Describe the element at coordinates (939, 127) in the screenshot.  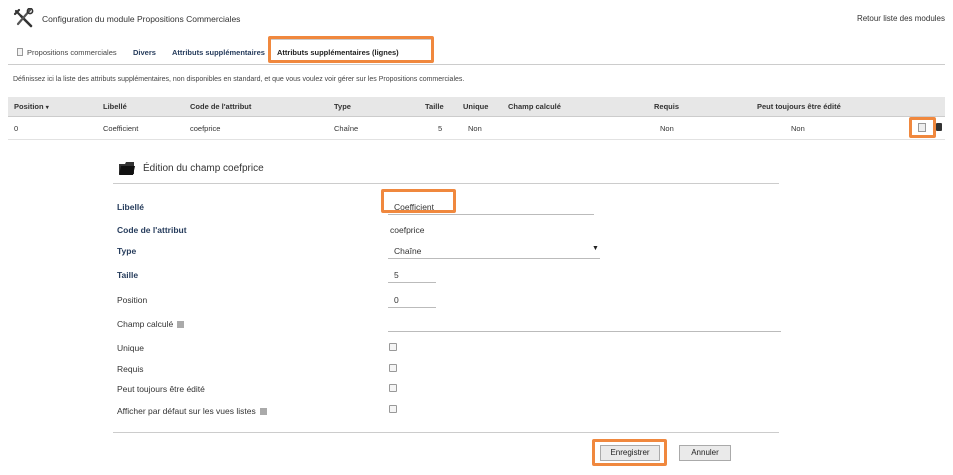
I see `delete-icon` at that location.